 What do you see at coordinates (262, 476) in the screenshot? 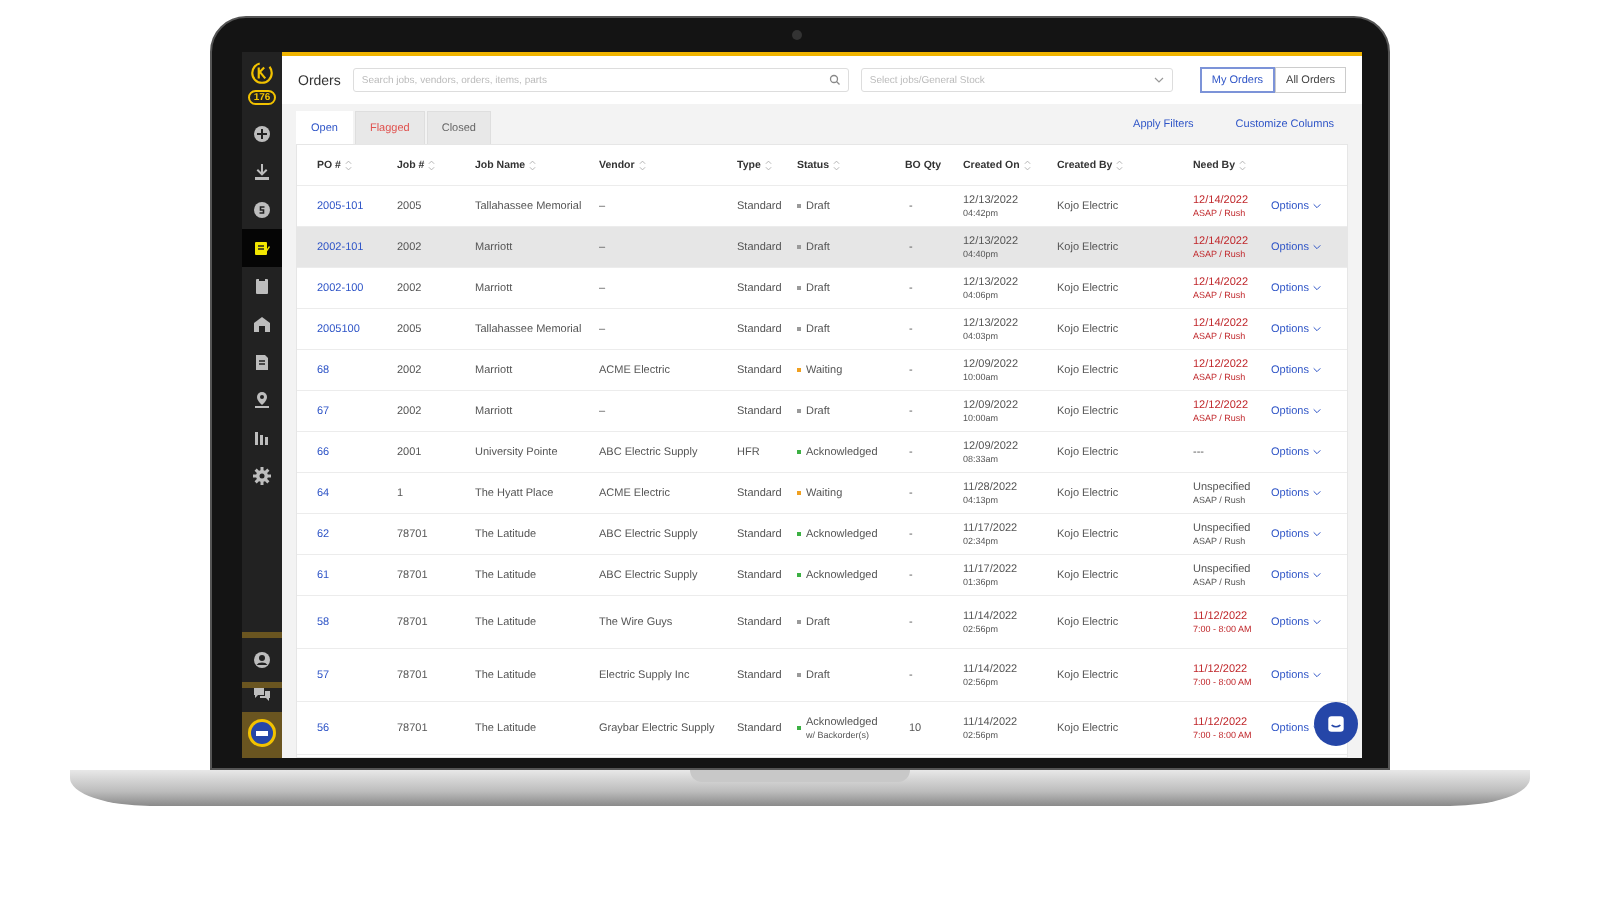
I see `settings-icon` at bounding box center [262, 476].